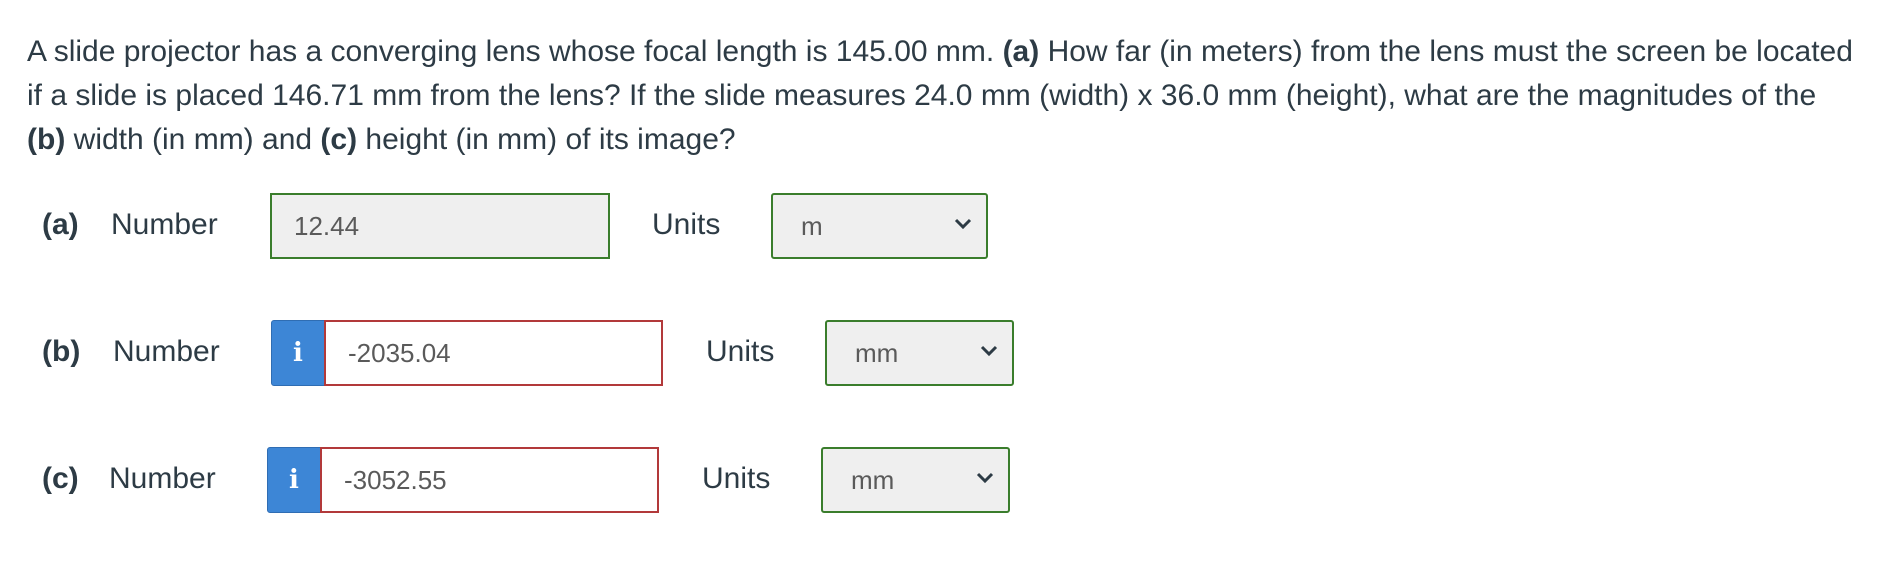 This screenshot has width=1878, height=570. What do you see at coordinates (60, 224) in the screenshot?
I see `row-label: (a)` at bounding box center [60, 224].